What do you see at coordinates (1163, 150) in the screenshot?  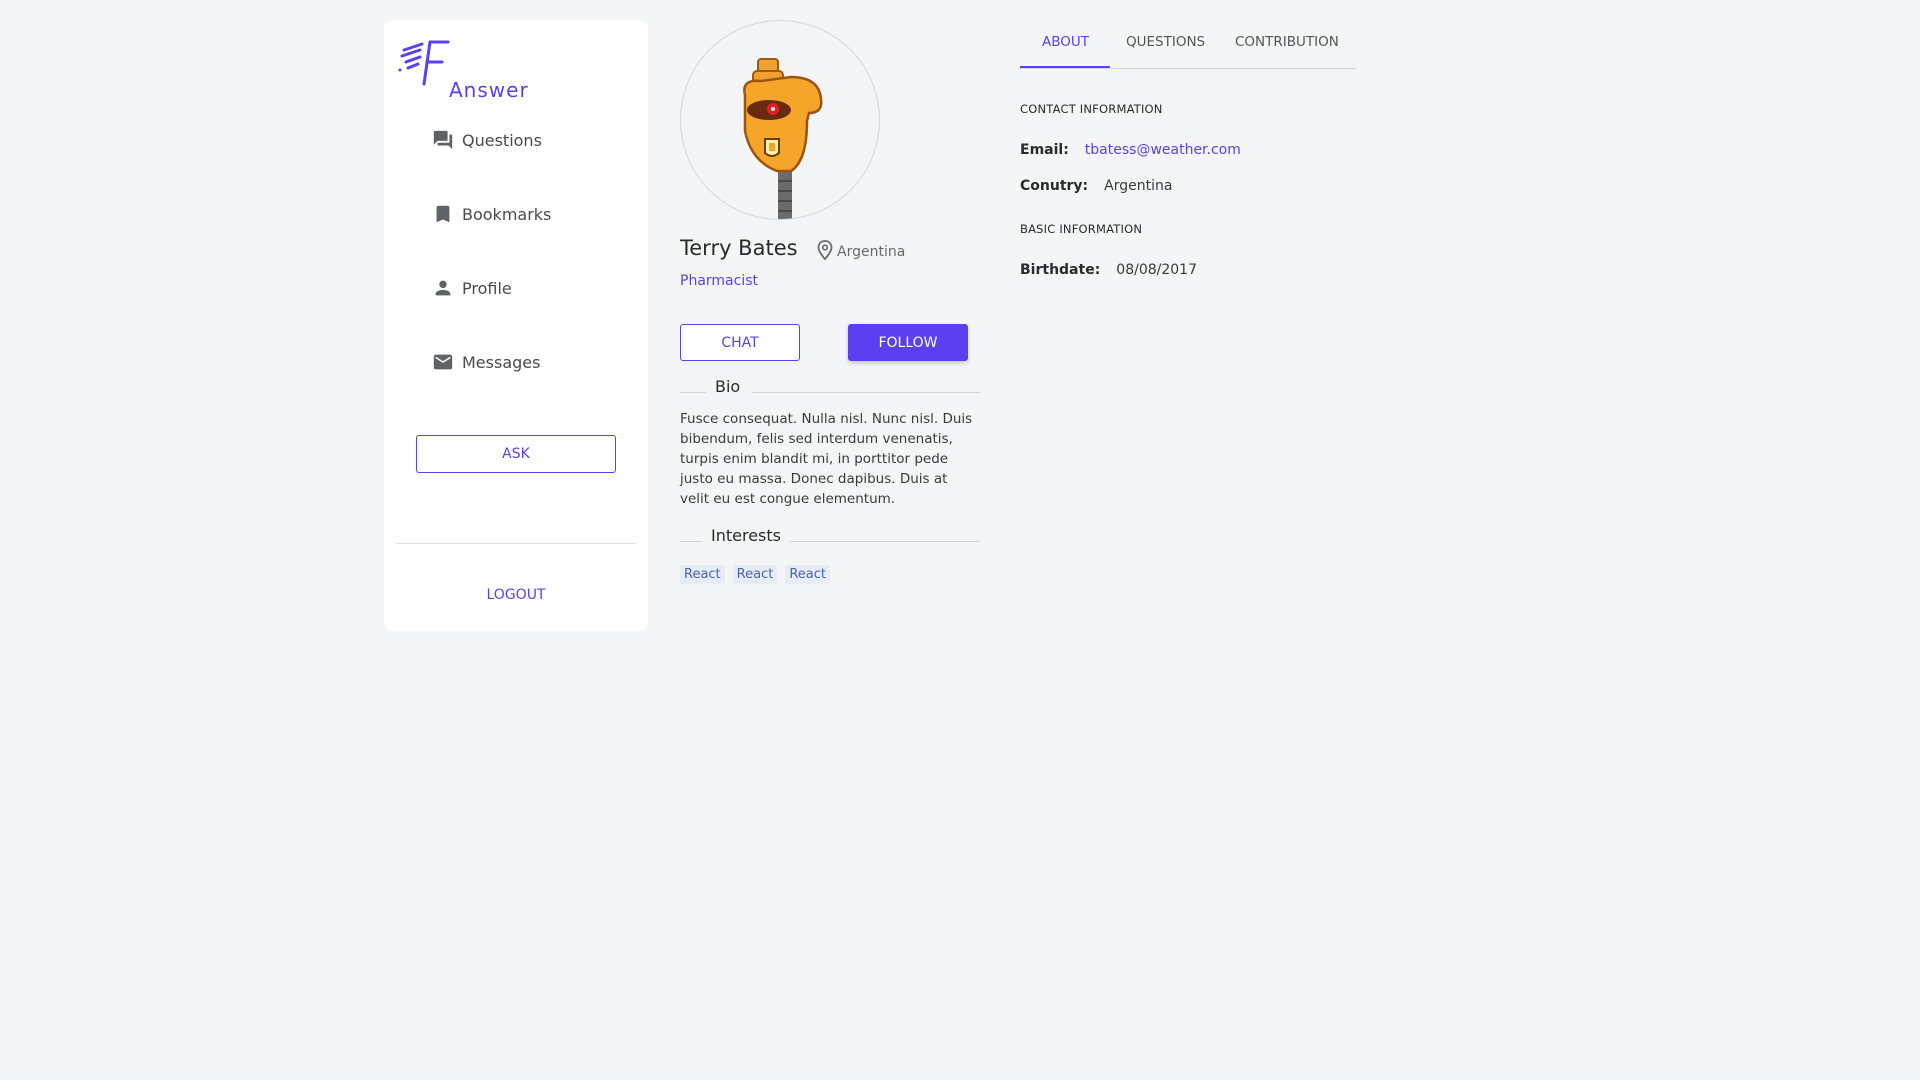 I see `email-link: tbatess@weather.com` at bounding box center [1163, 150].